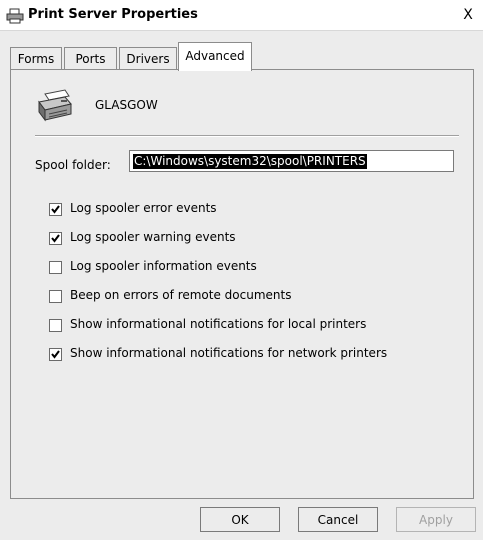  I want to click on option-label: Beep on errors of remote documents, so click(181, 295).